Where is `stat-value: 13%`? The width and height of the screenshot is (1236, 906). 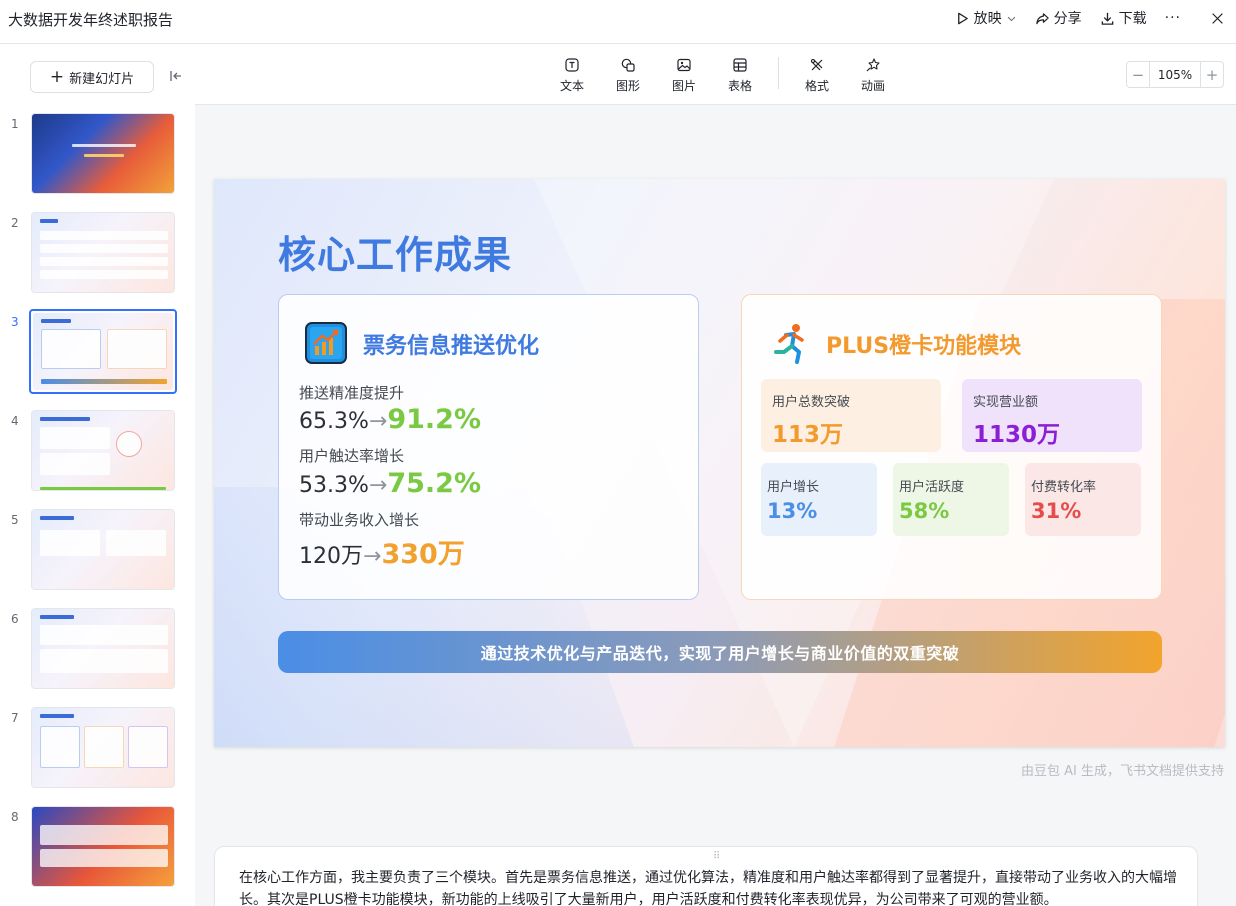
stat-value: 13% is located at coordinates (792, 511).